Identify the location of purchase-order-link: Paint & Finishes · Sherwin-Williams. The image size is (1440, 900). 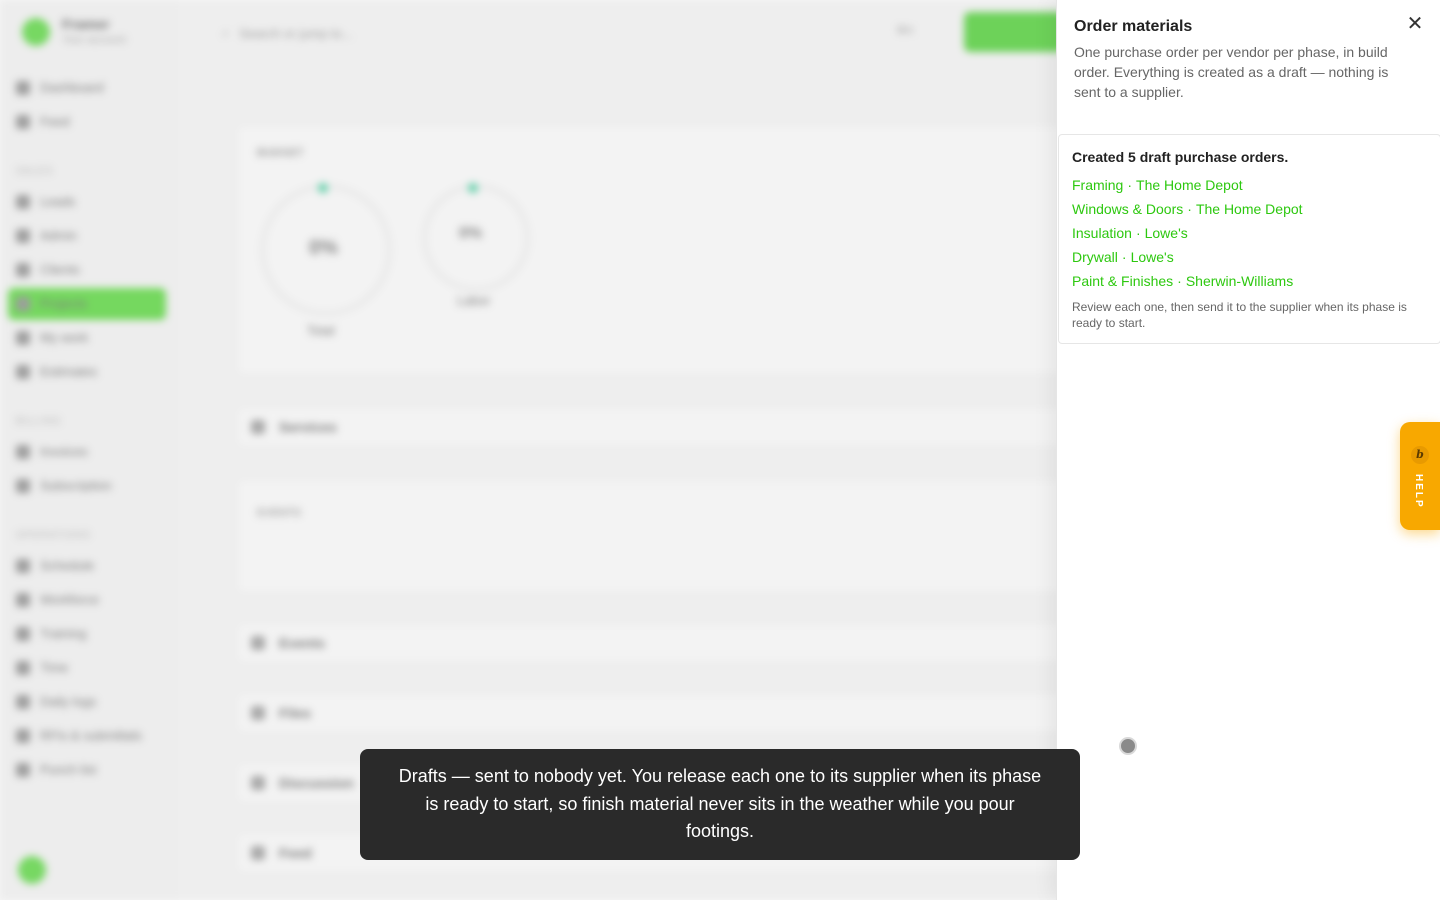
(1187, 285).